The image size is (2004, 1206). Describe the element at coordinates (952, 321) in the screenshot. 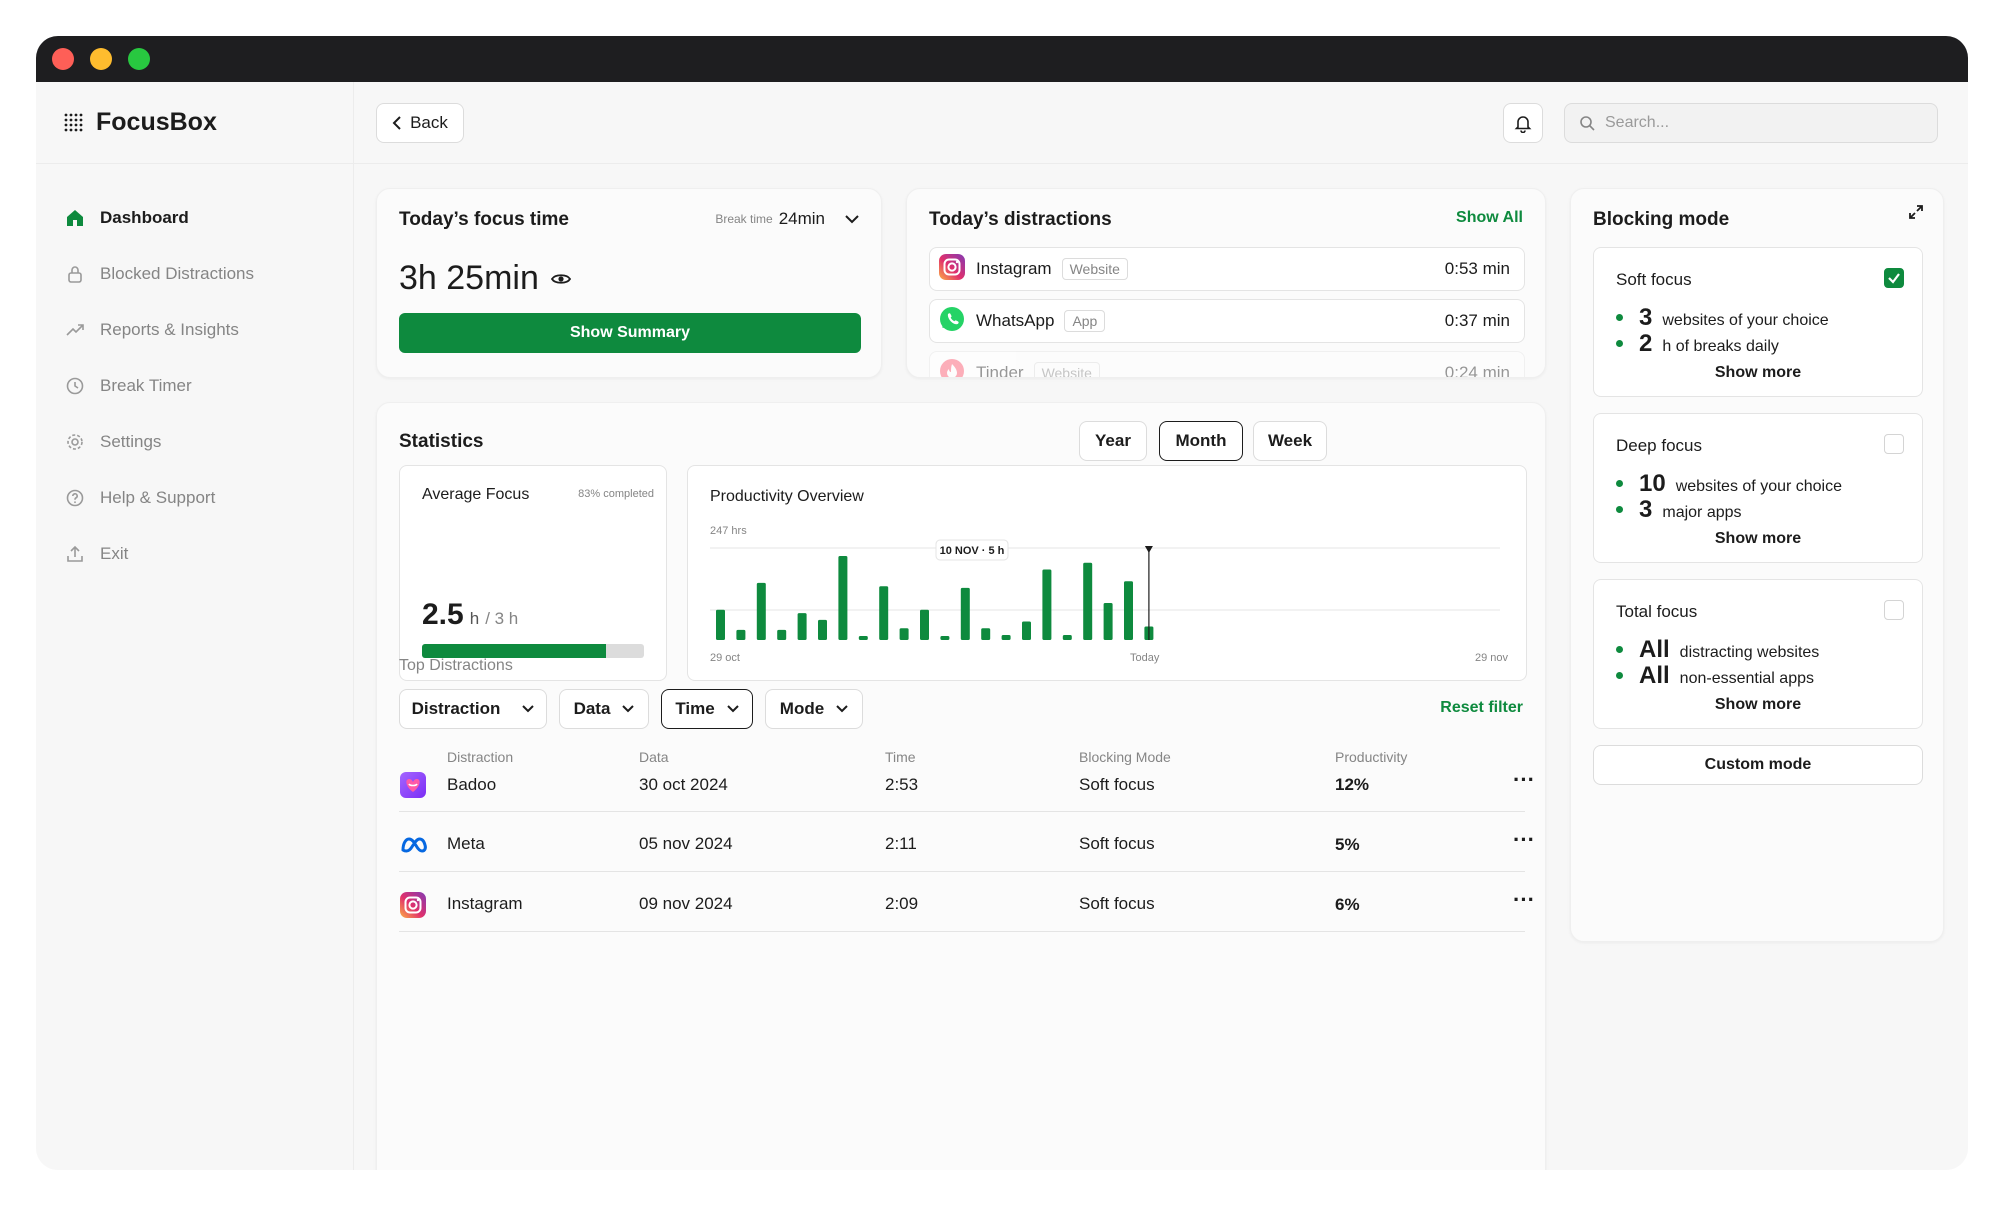

I see `whatsapp-icon` at that location.